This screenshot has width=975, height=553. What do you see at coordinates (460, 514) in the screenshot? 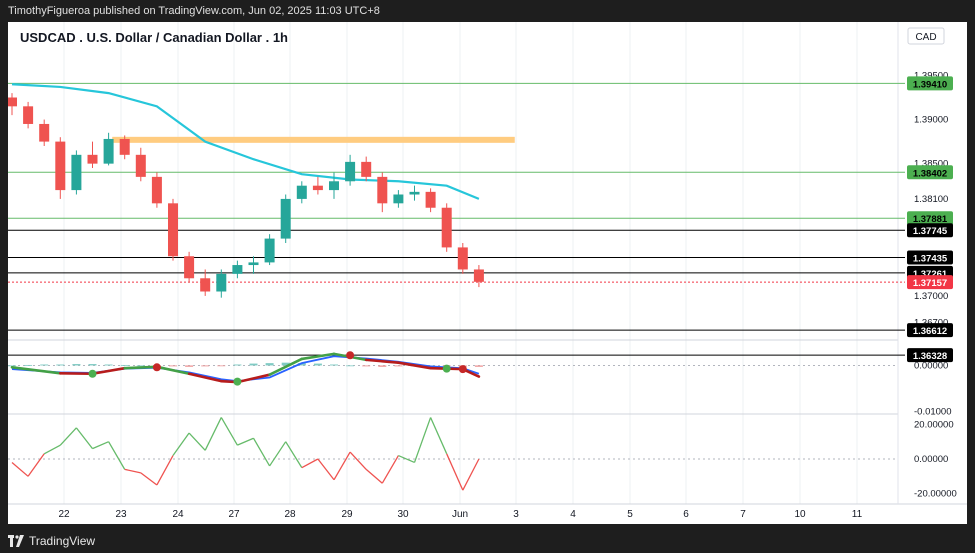
I see `x-tick-label: Jun` at bounding box center [460, 514].